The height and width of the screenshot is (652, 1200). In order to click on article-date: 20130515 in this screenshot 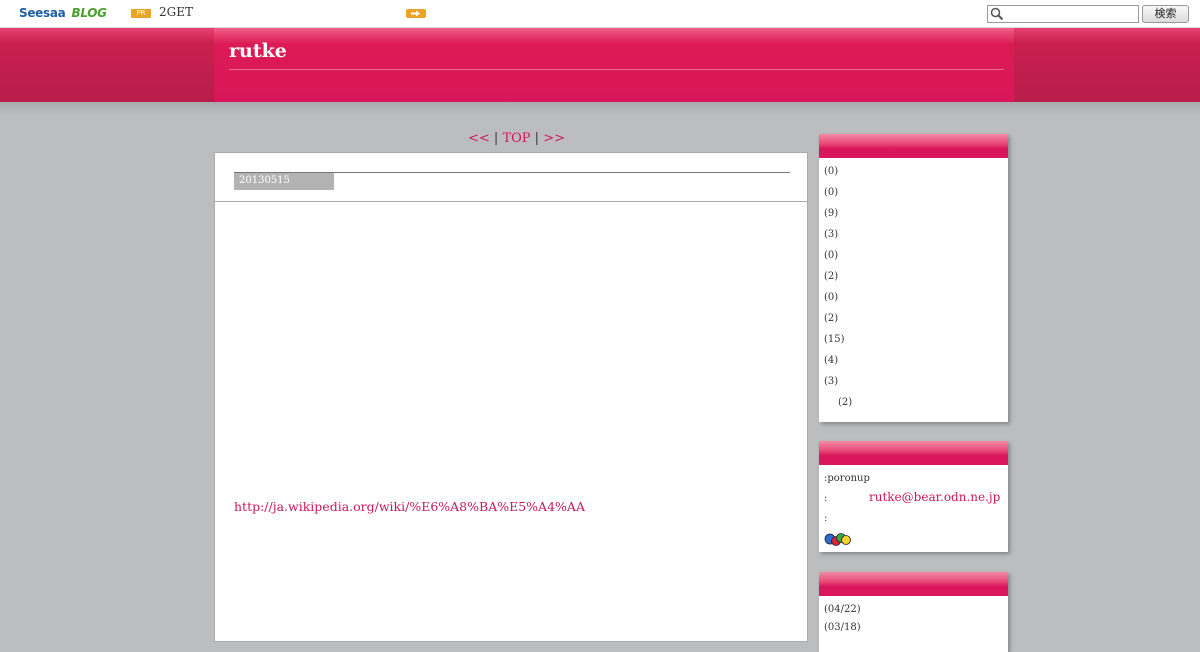, I will do `click(284, 181)`.